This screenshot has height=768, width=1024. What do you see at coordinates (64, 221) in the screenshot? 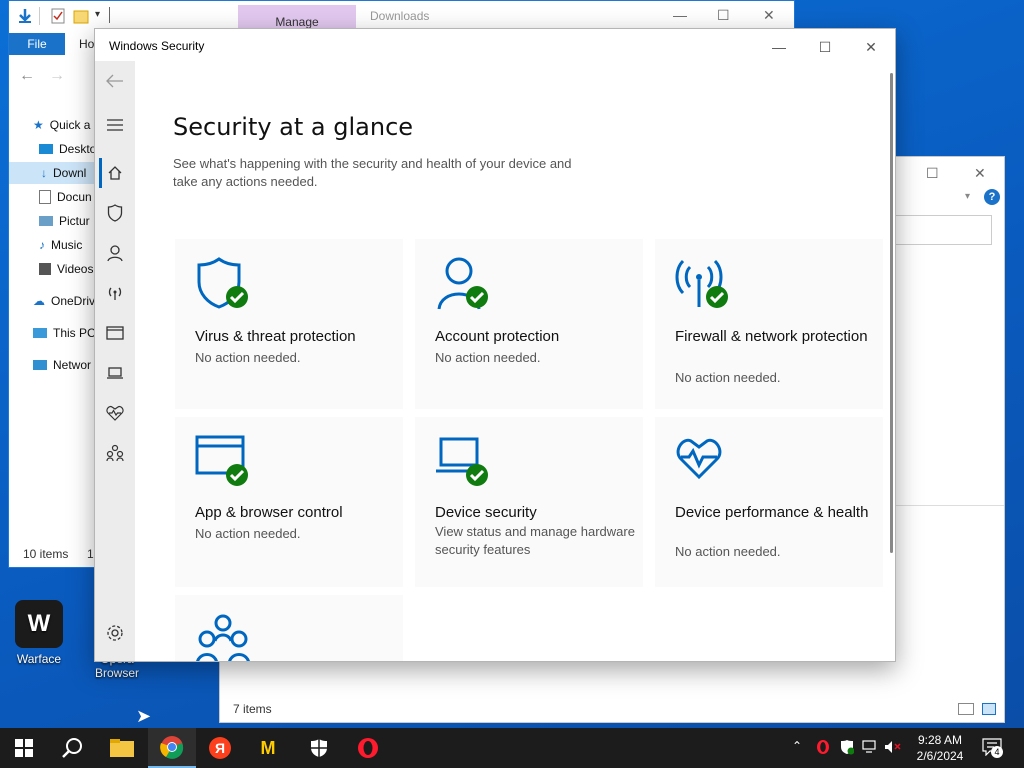
I see `sidebar-item-pictures: Pictur` at bounding box center [64, 221].